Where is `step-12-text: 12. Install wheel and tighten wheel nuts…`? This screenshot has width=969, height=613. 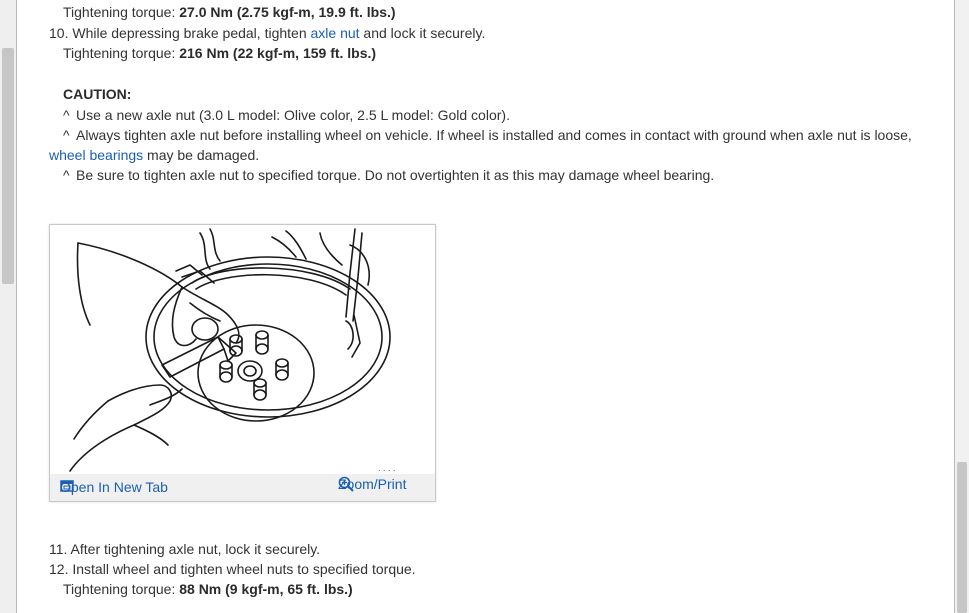
step-12-text: 12. Install wheel and tighten wheel nuts… is located at coordinates (232, 569).